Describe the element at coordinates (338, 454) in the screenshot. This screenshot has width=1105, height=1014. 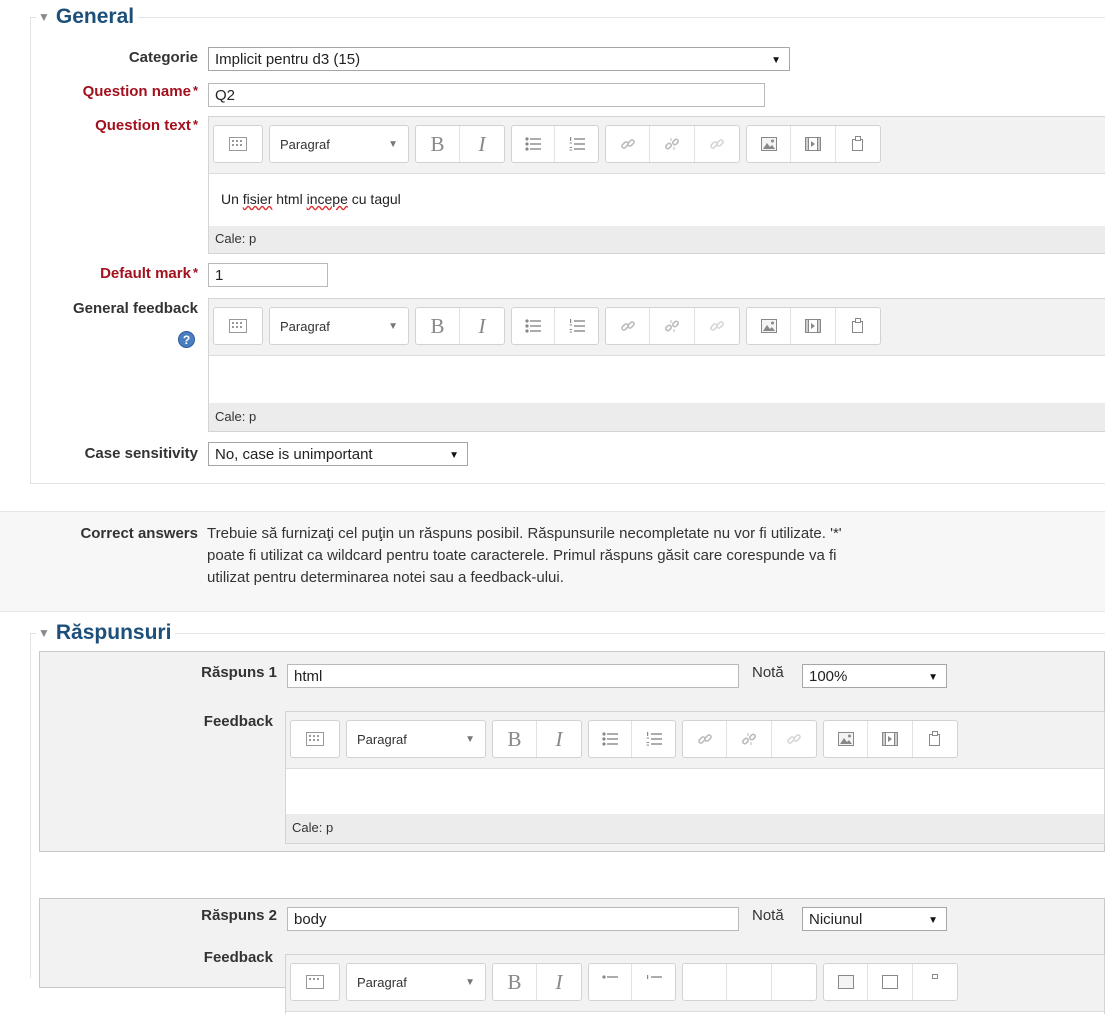
I see `case-sensitivity-select: No, case is unimportant ▼` at that location.